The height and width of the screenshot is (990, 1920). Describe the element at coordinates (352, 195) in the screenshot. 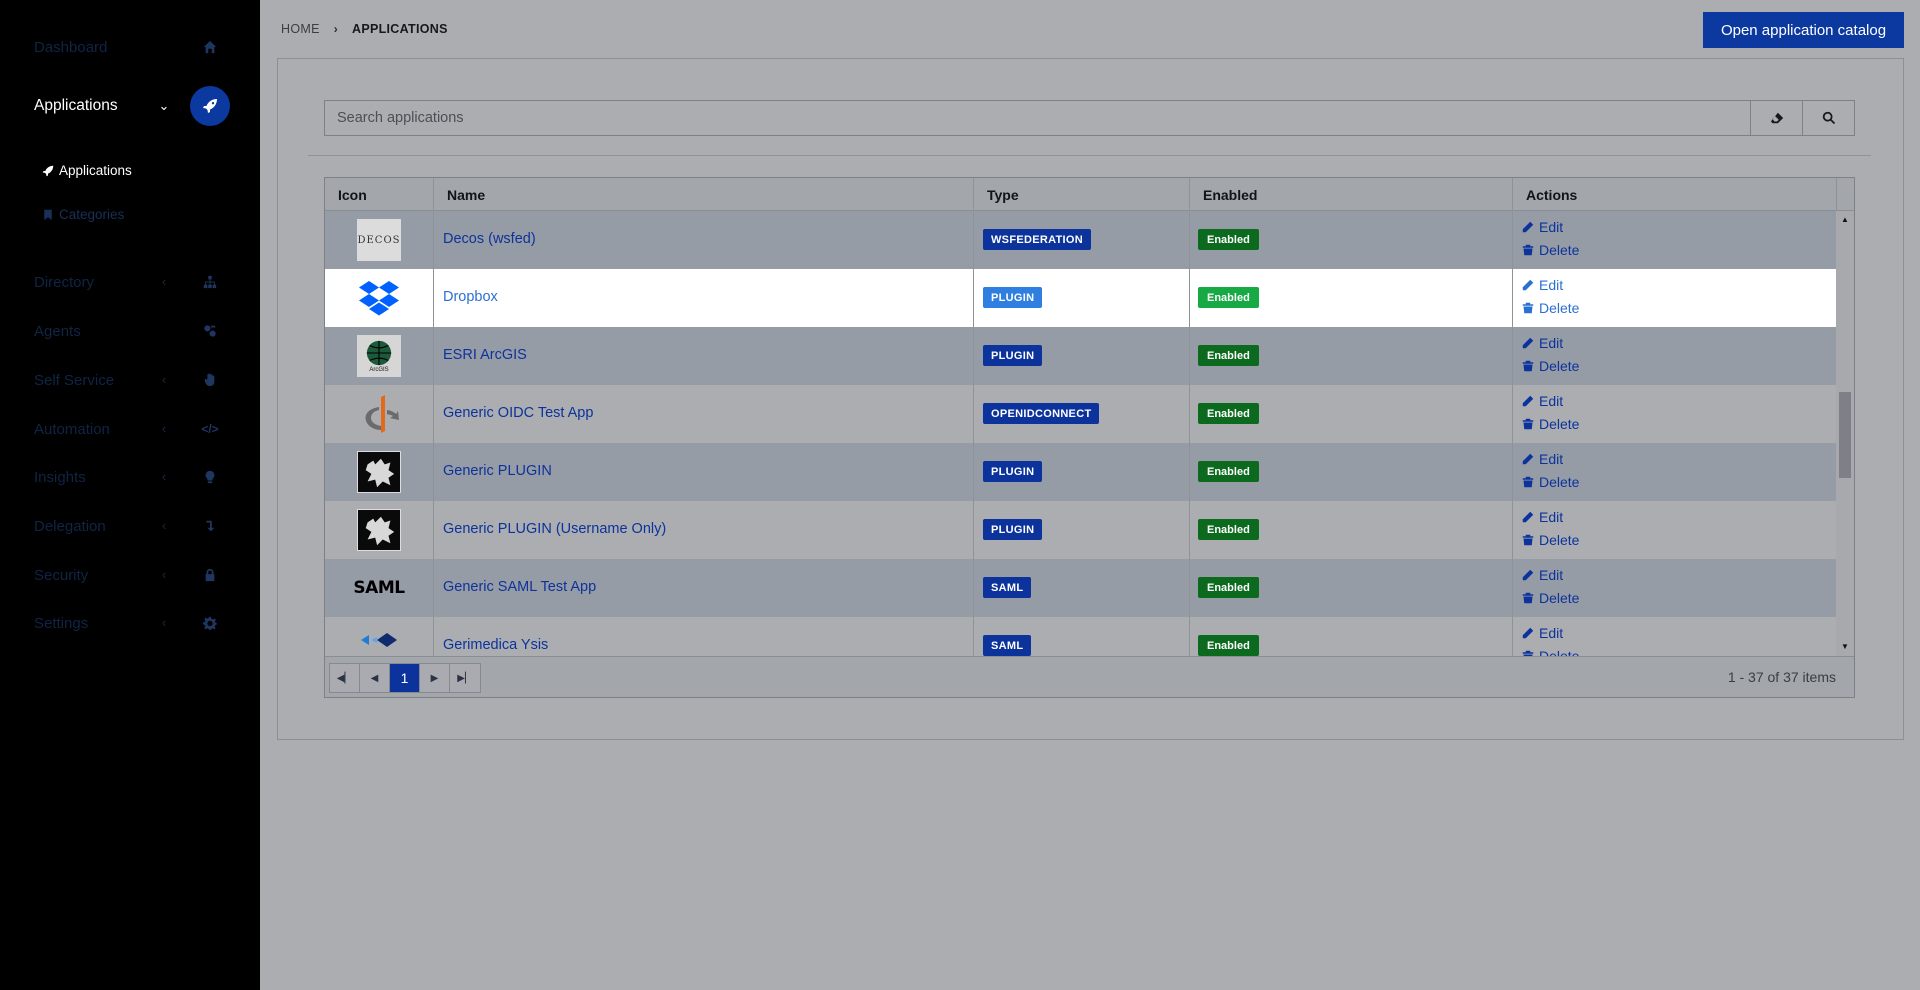

I see `column-header-icon: Icon` at that location.